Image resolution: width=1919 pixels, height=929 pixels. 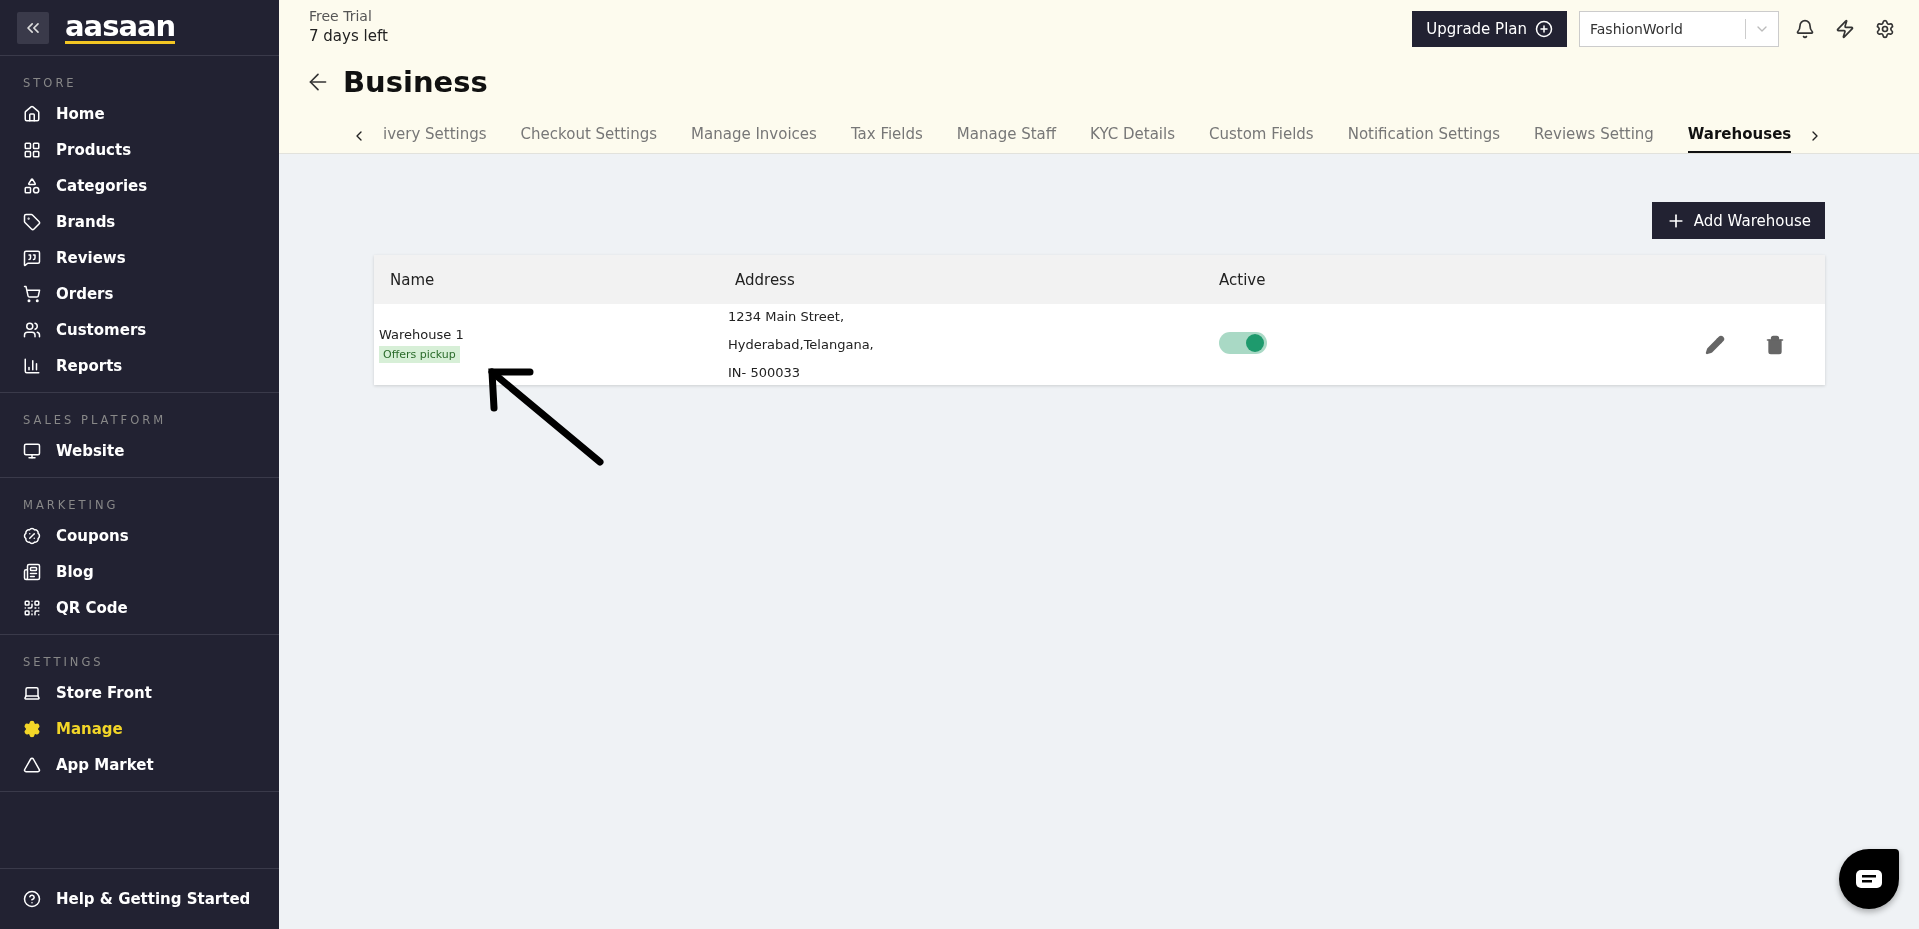 I want to click on column-header: Active, so click(x=1242, y=279).